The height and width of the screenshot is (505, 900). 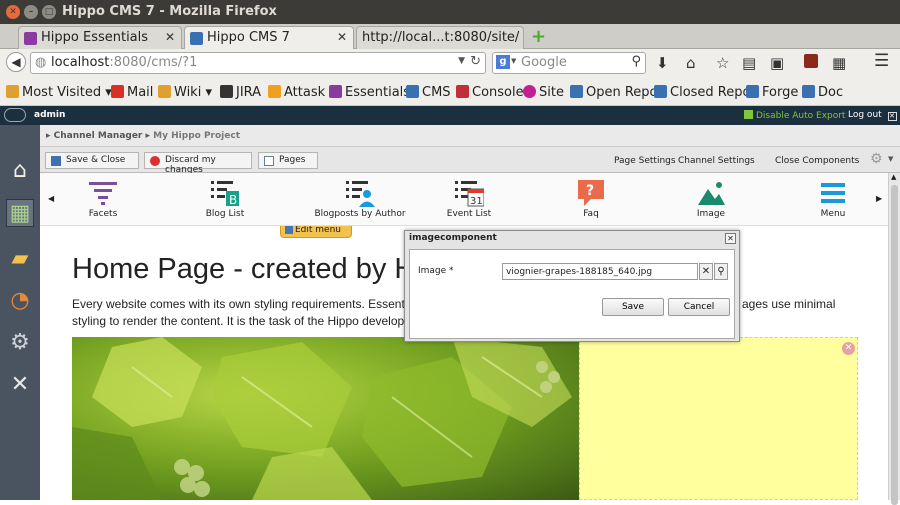 What do you see at coordinates (839, 63) in the screenshot?
I see `extension-icon: ▦` at bounding box center [839, 63].